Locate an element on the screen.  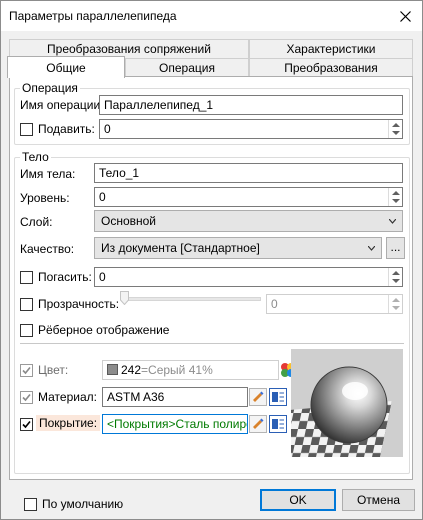
default-label: По умолчанию is located at coordinates (83, 504).